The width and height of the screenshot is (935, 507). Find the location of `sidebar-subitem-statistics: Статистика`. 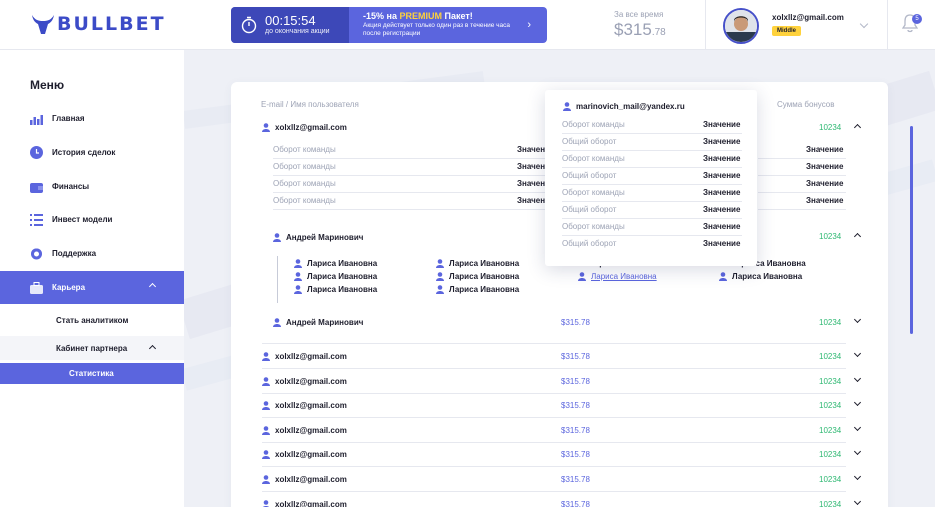

sidebar-subitem-statistics: Статистика is located at coordinates (92, 373).